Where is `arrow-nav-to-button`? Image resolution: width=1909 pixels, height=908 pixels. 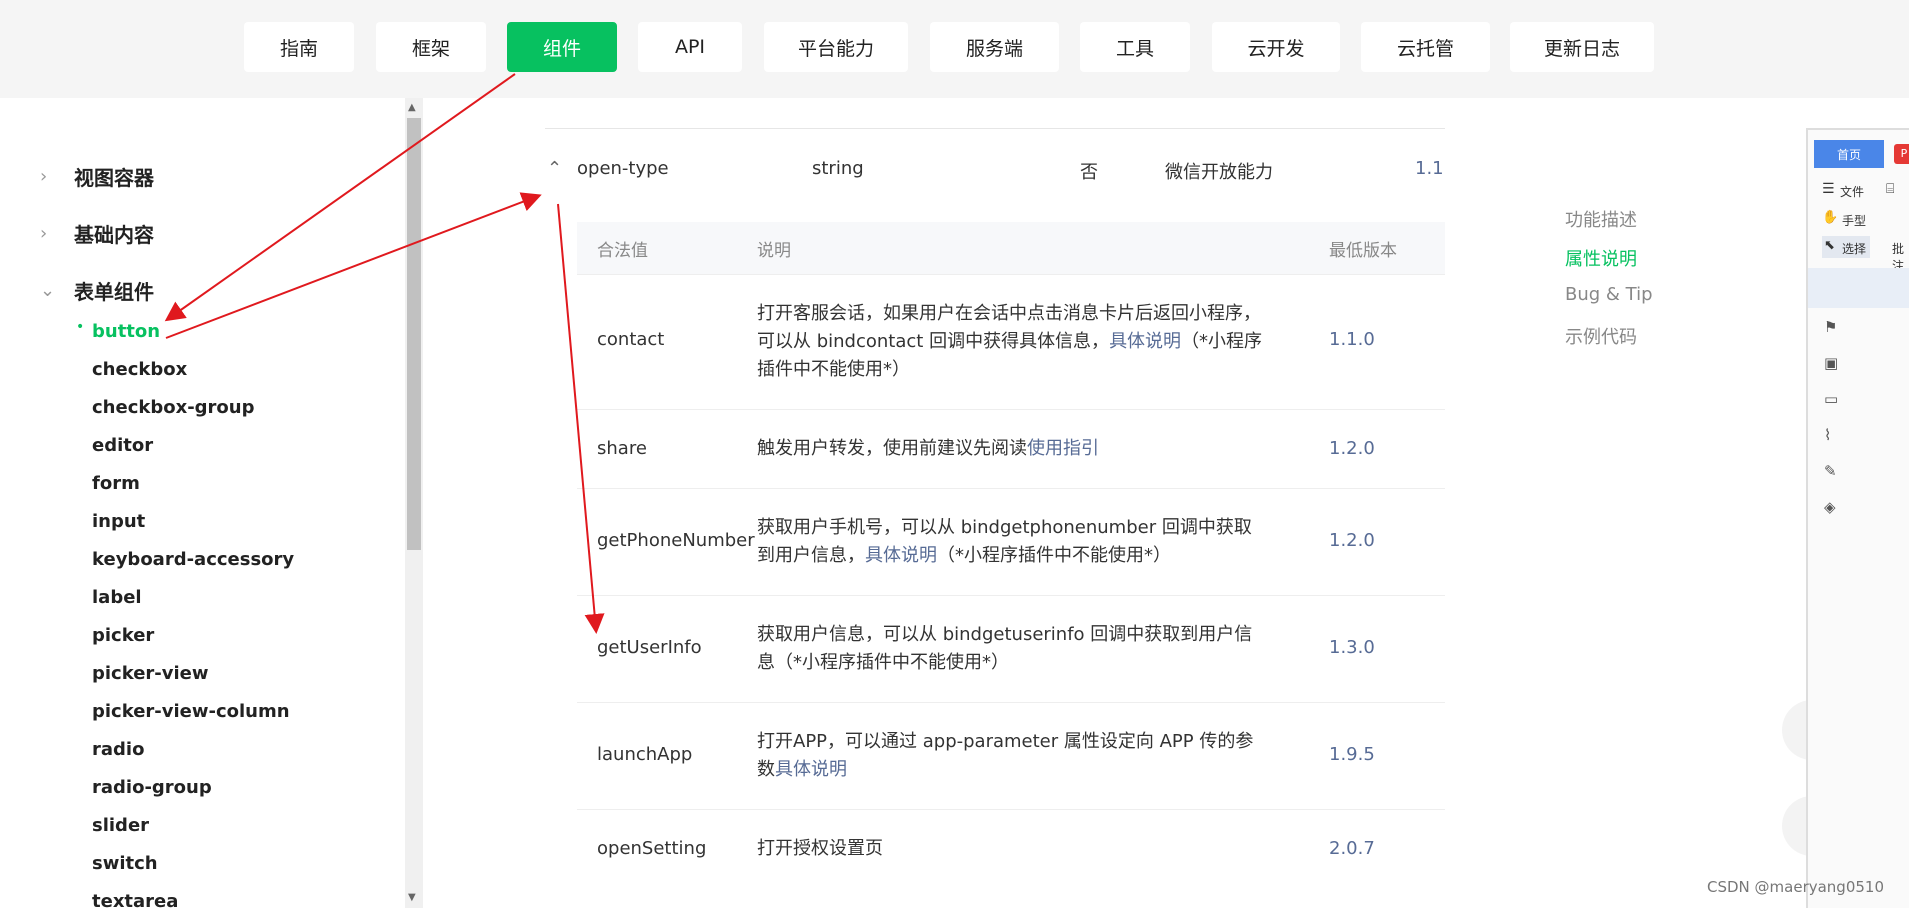
arrow-nav-to-button is located at coordinates (340, 197).